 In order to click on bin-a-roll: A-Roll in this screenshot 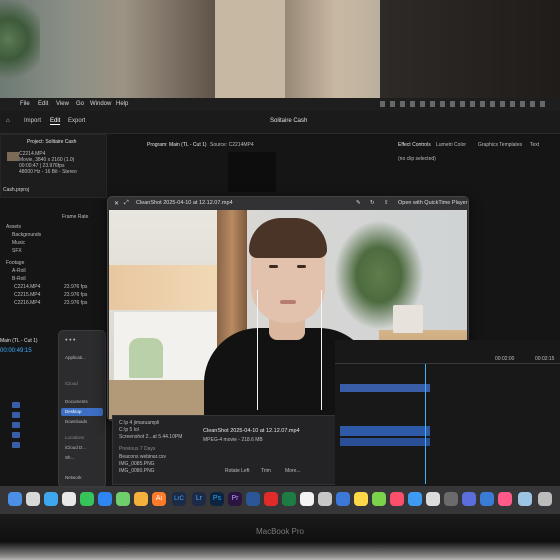, I will do `click(19, 271)`.